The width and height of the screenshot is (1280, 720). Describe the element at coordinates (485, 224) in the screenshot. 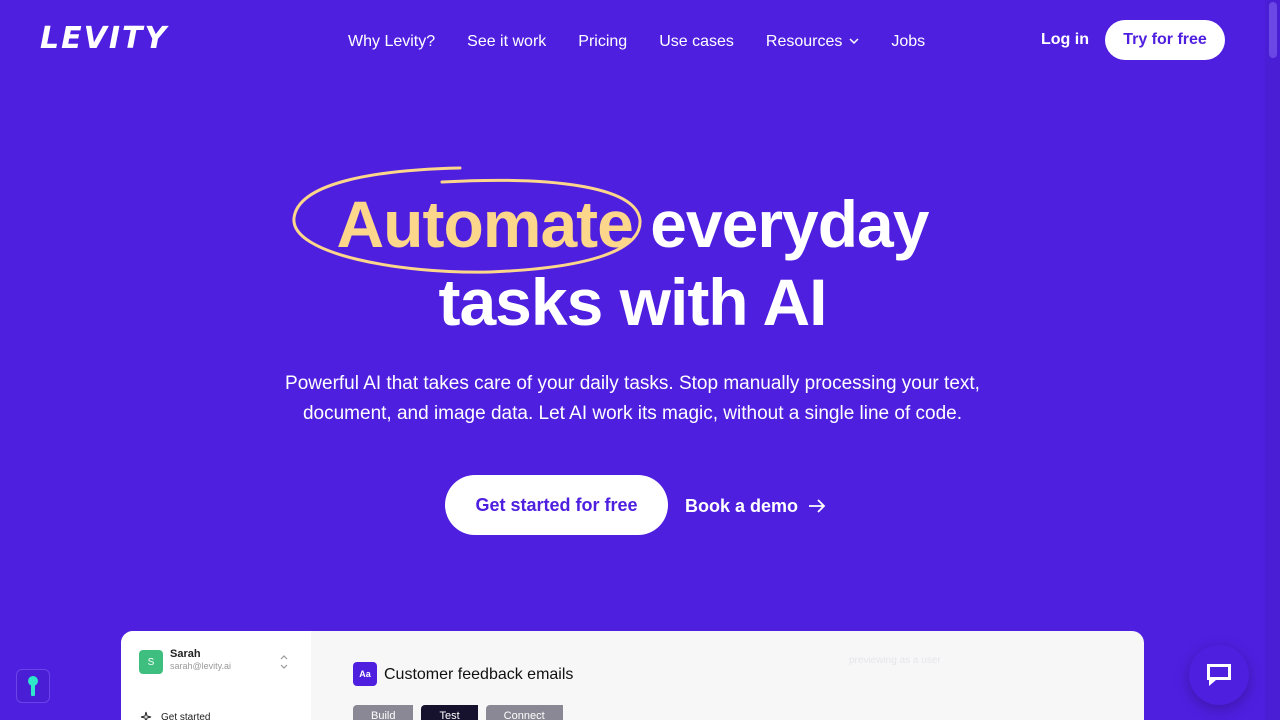

I see `hero-highlight-word: Automate` at that location.